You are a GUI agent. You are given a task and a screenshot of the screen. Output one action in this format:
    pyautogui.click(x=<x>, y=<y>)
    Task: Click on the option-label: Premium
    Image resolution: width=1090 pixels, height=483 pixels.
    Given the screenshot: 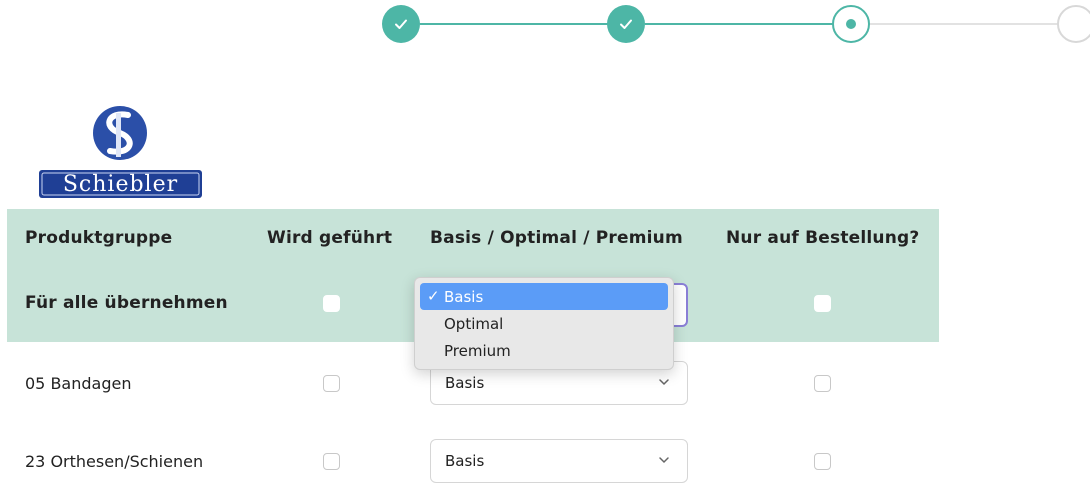 What is the action you would take?
    pyautogui.click(x=477, y=350)
    